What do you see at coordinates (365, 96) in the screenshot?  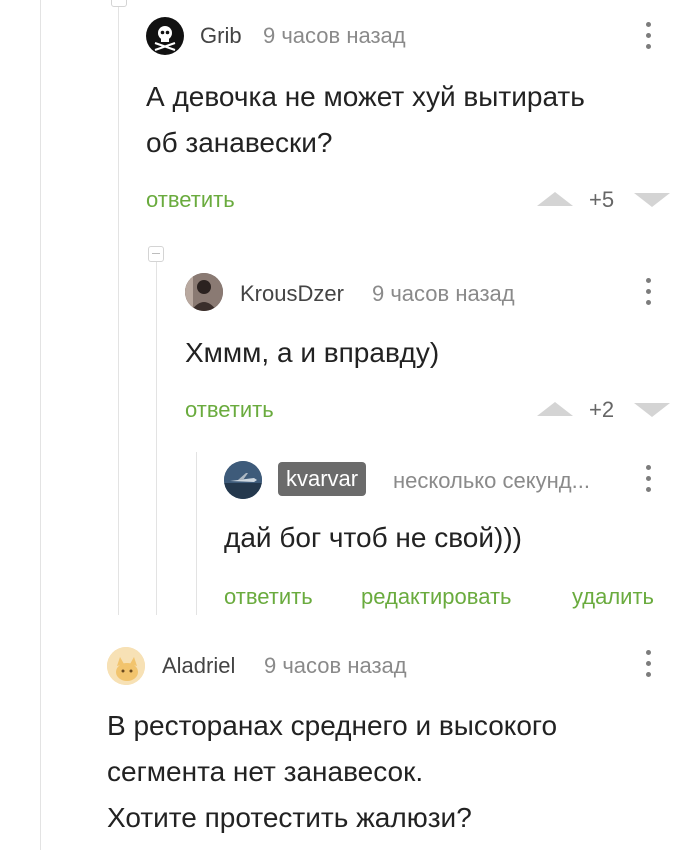 I see `comment-text: А девочка не может хуй вытирать` at bounding box center [365, 96].